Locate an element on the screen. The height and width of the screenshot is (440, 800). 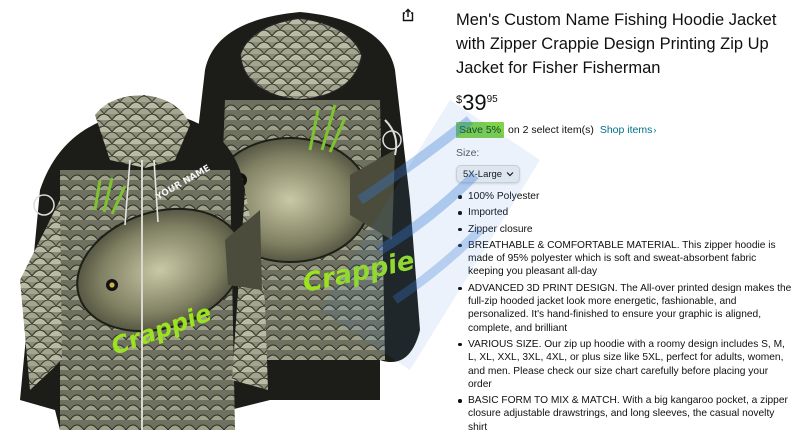
size-dropdown: 5X-Large is located at coordinates (488, 174).